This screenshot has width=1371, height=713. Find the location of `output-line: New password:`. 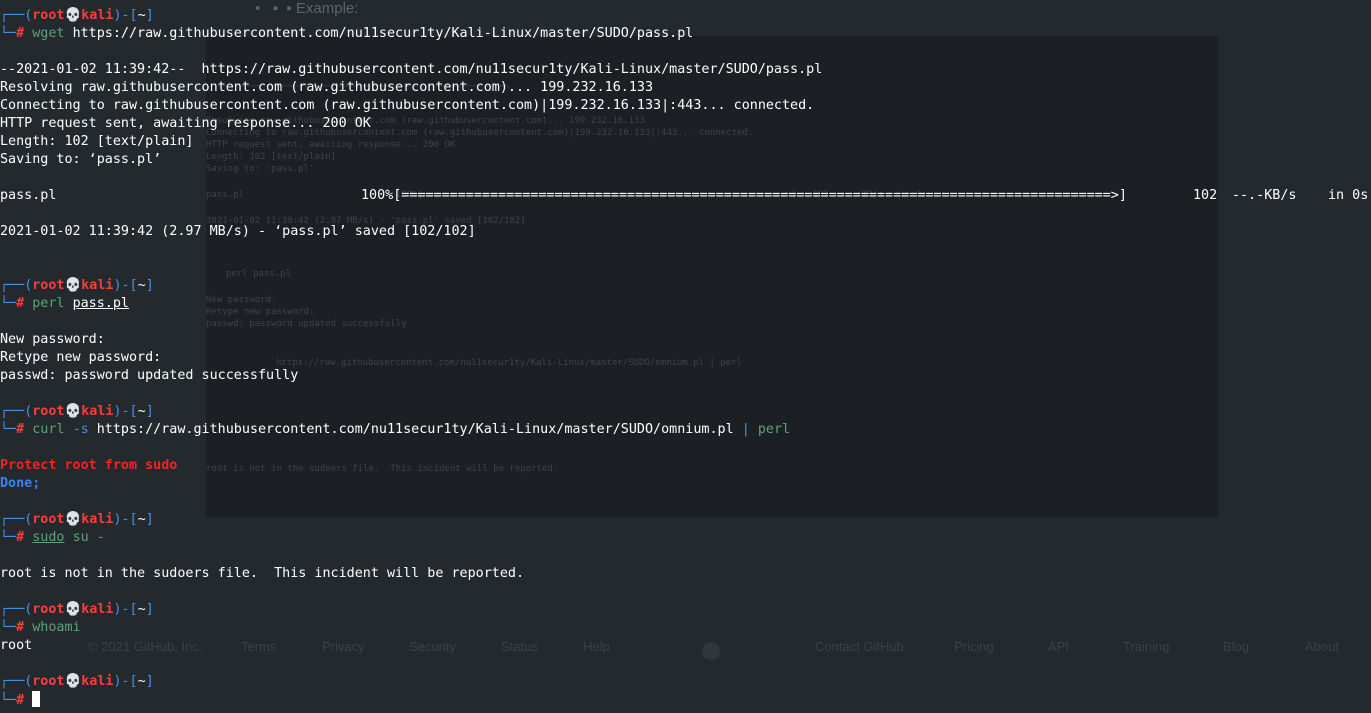

output-line: New password: is located at coordinates (52, 339).